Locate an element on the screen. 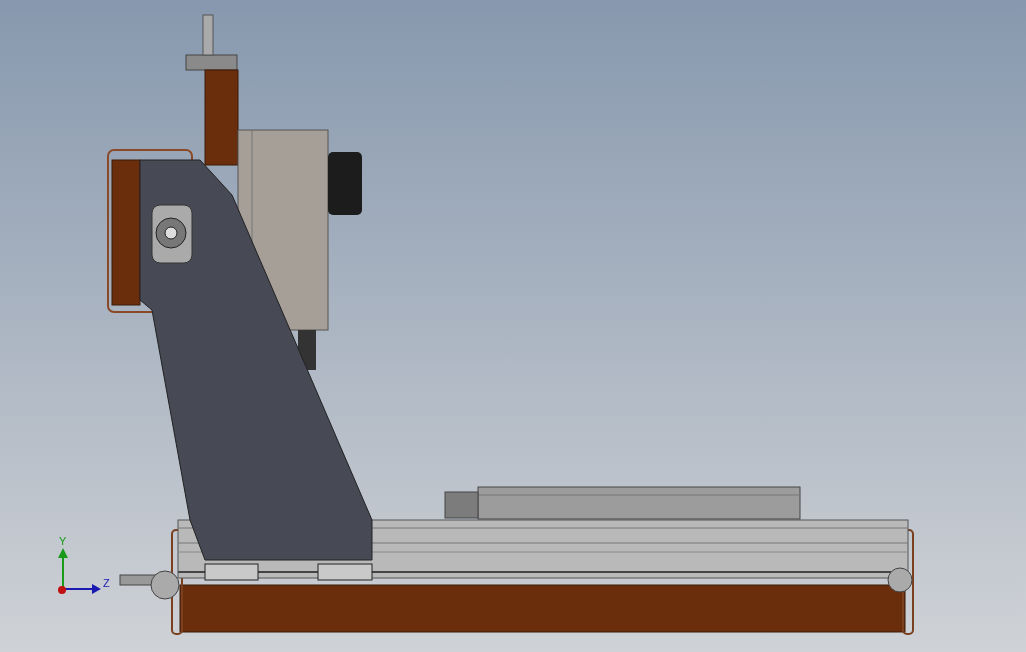  origin-dot is located at coordinates (62, 590).